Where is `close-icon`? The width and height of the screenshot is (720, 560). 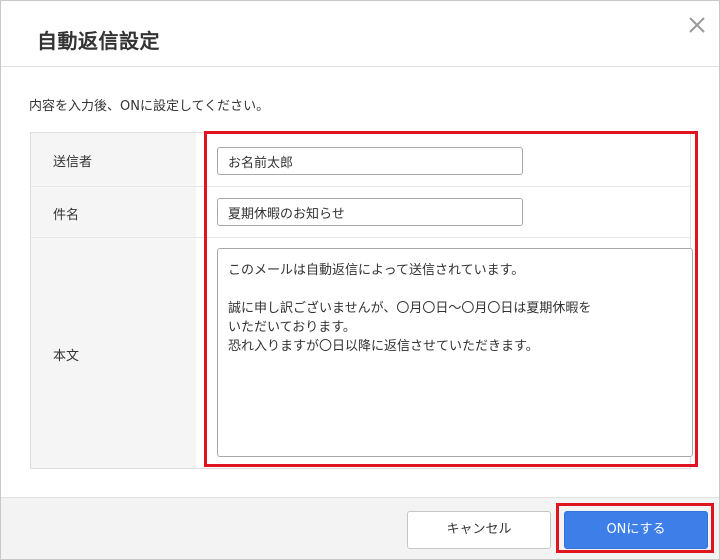
close-icon is located at coordinates (697, 25).